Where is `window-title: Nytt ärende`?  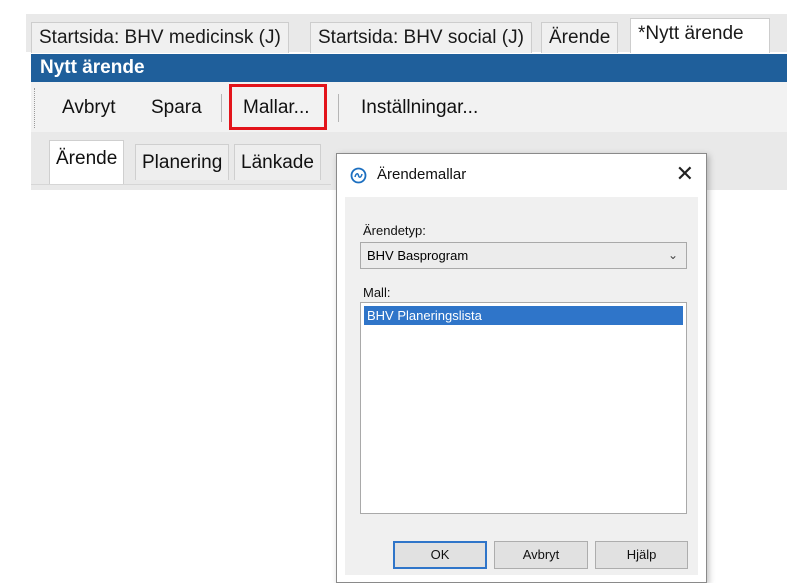 window-title: Nytt ärende is located at coordinates (409, 68).